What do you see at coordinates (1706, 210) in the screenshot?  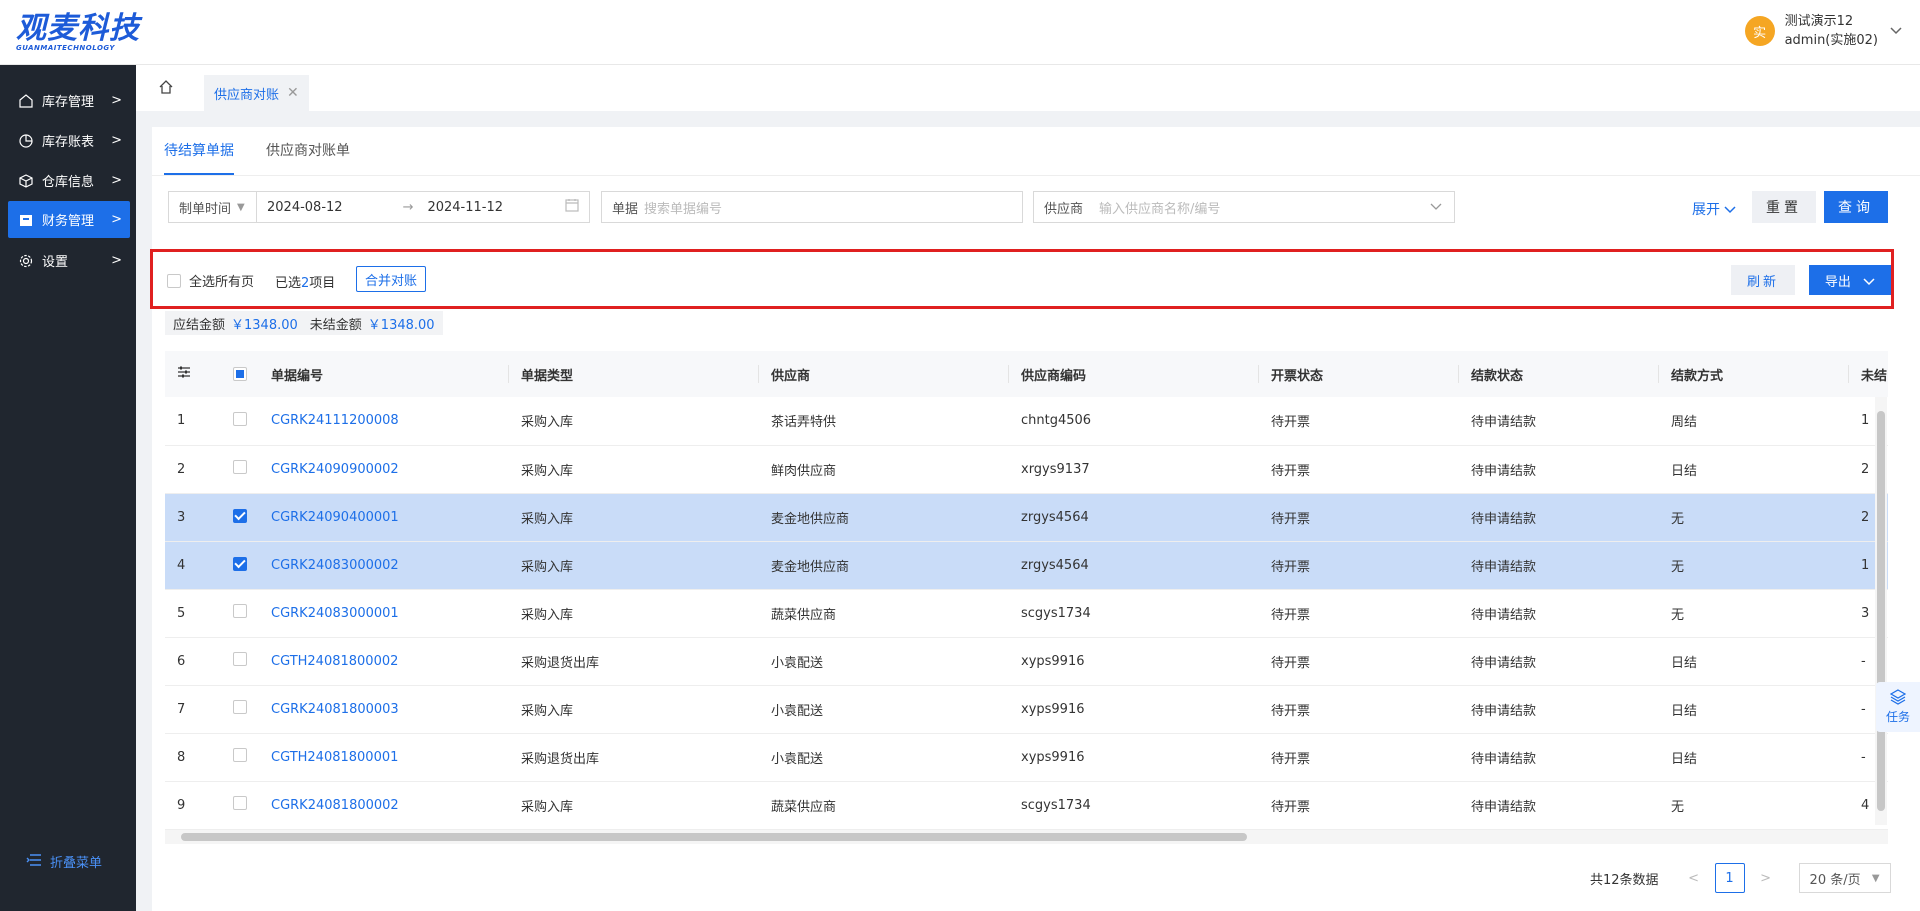 I see `expand-label: 展开` at bounding box center [1706, 210].